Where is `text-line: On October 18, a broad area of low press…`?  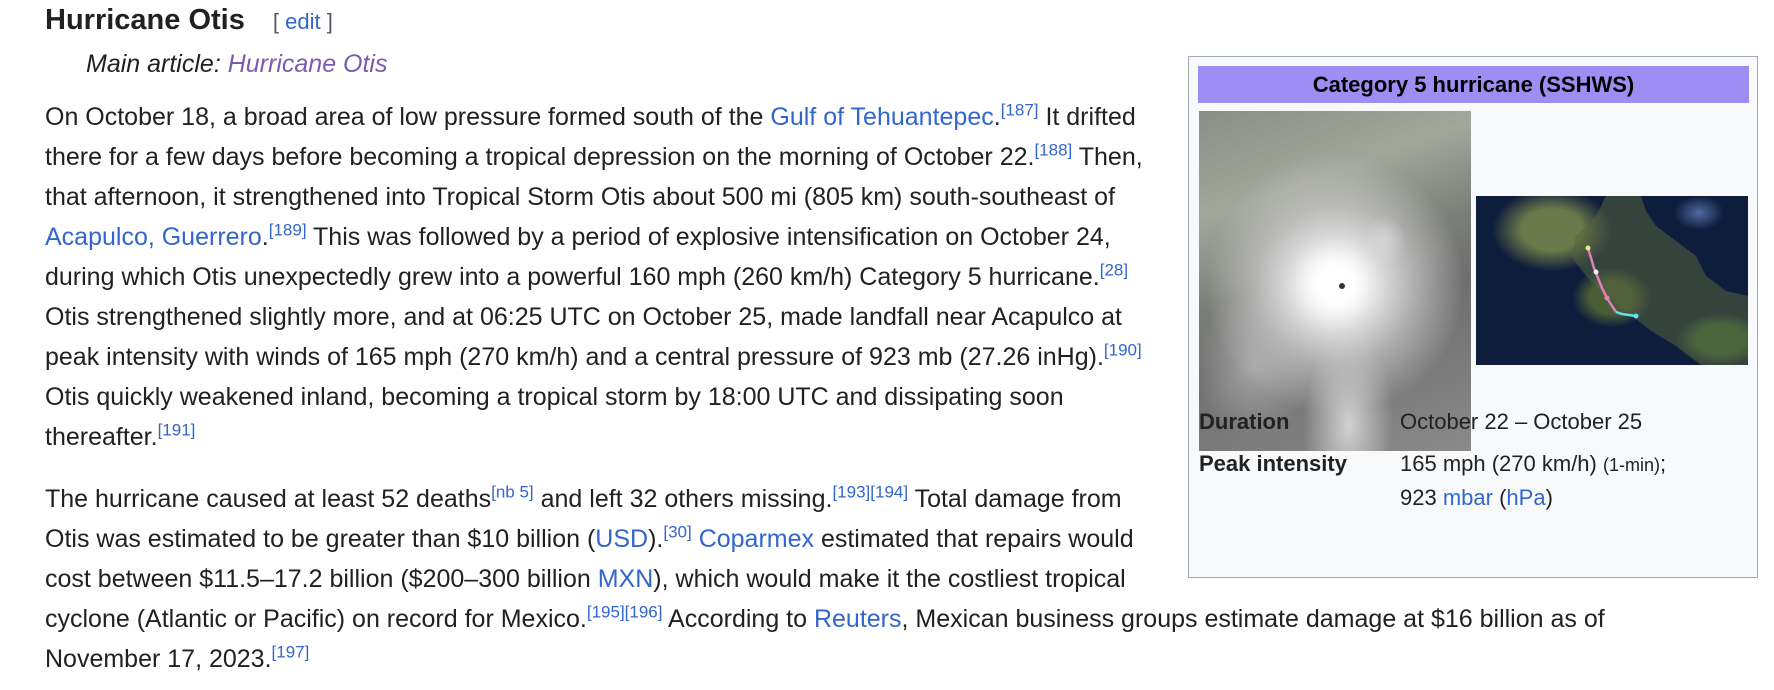
text-line: On October 18, a broad area of low press… is located at coordinates (590, 115).